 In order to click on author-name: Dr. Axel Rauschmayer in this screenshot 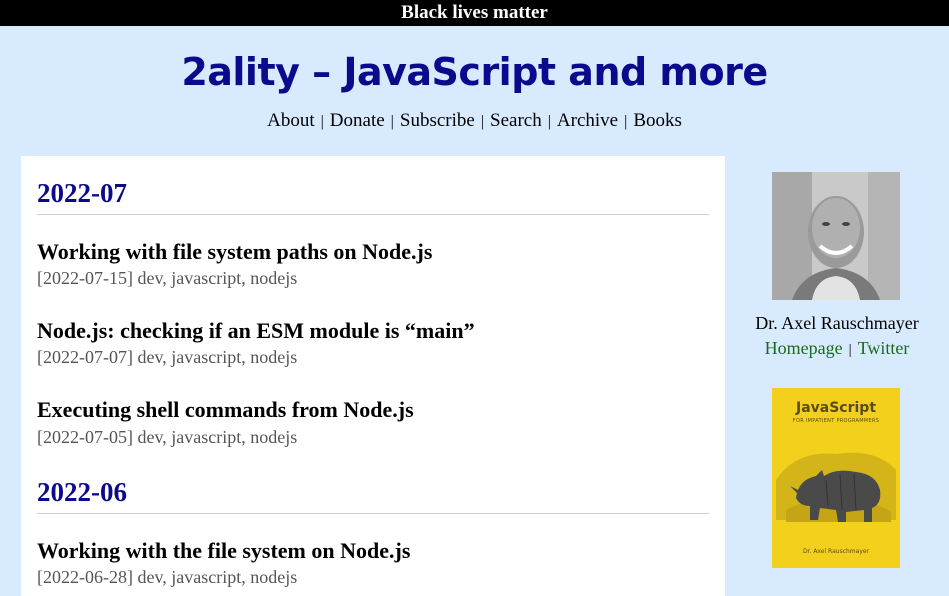, I will do `click(837, 323)`.